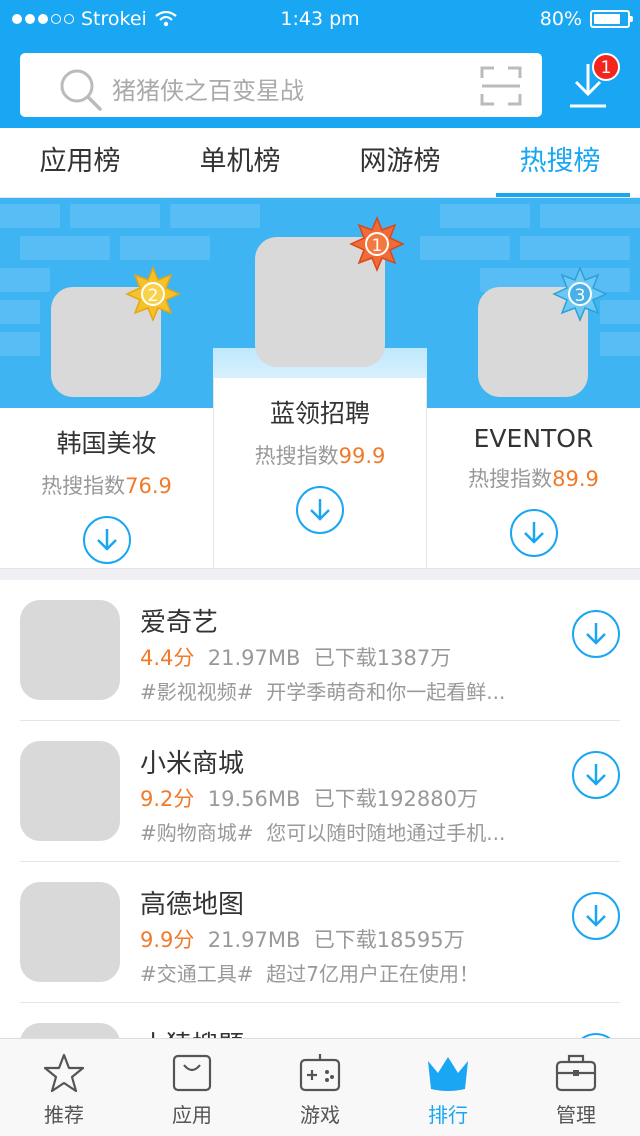  I want to click on rank-1-medal-icon: 1, so click(377, 244).